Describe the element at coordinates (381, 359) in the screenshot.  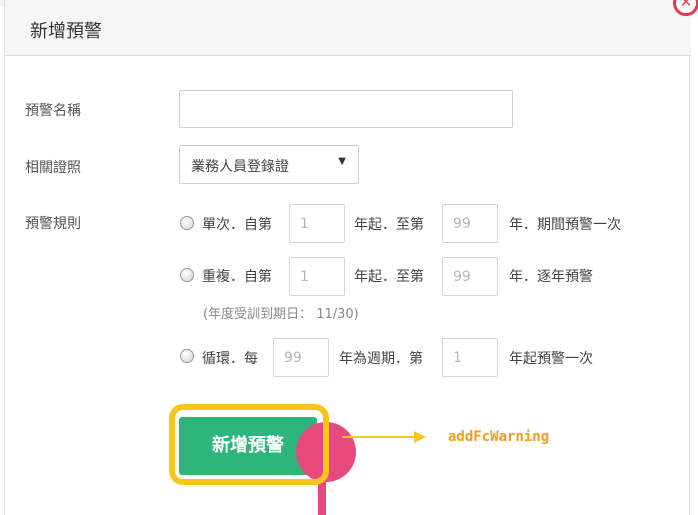
I see `cycle-text-2: 年為週期．第` at that location.